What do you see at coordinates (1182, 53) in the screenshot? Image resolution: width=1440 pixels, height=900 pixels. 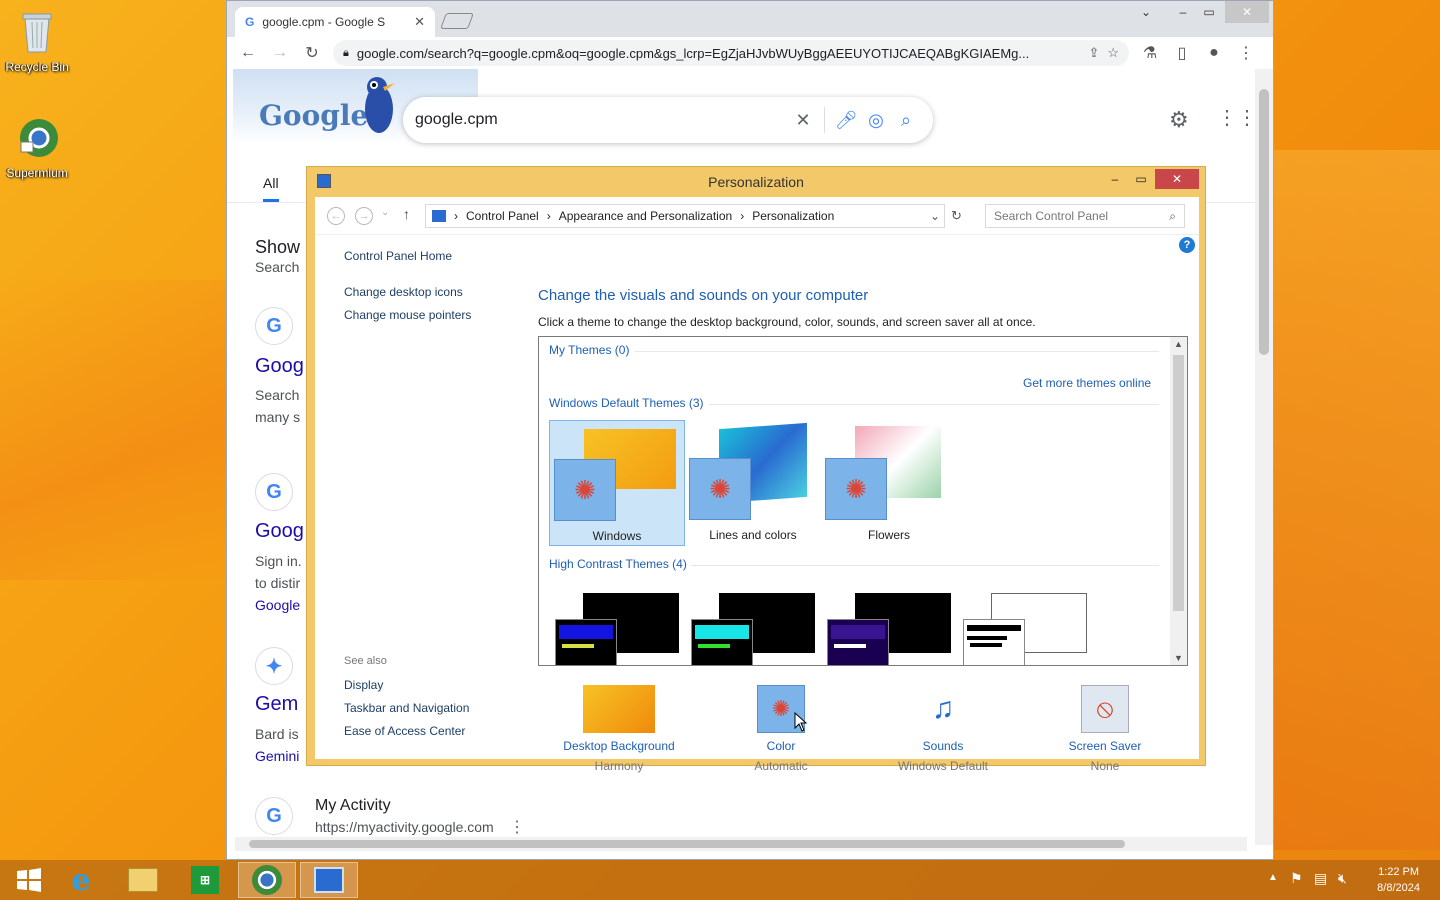 I see `side-panel-icon: ▯` at bounding box center [1182, 53].